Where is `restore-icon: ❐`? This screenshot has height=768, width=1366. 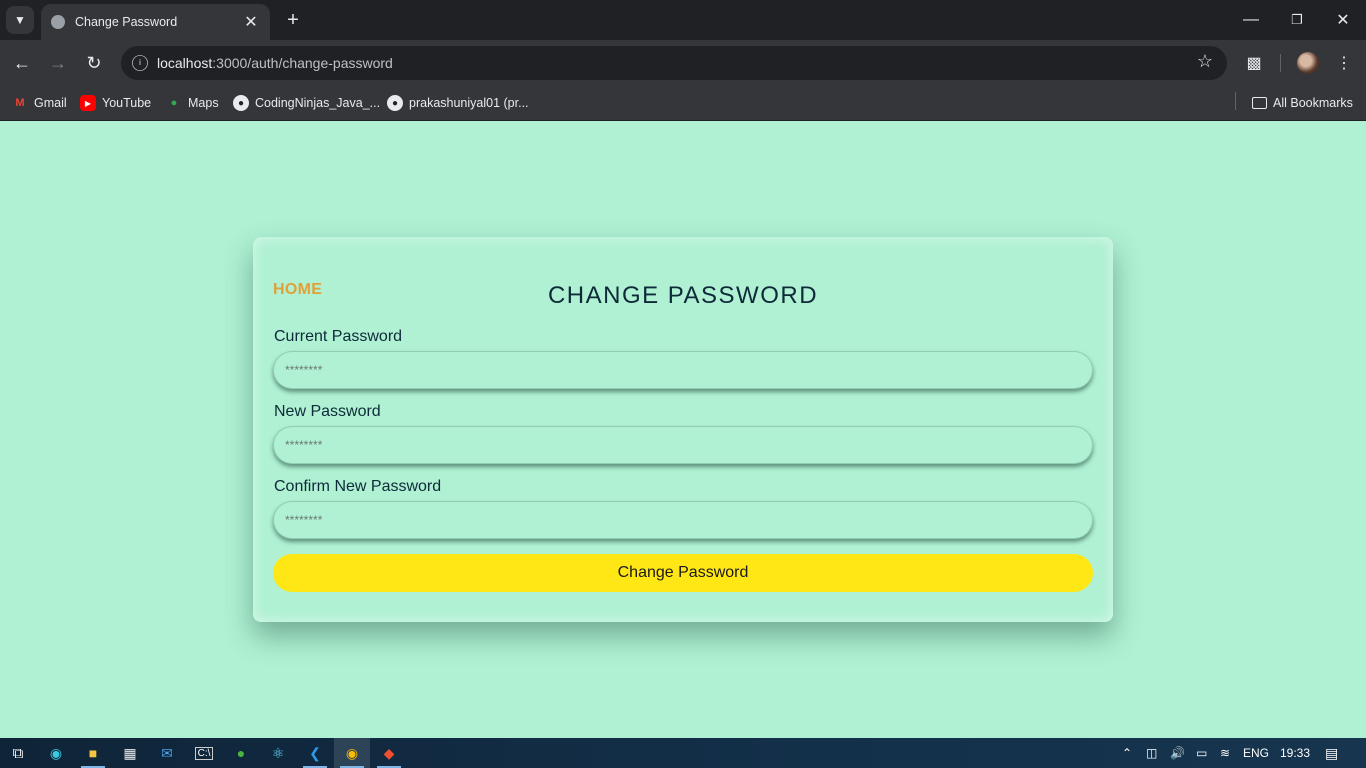
restore-icon: ❐ is located at coordinates (1297, 19).